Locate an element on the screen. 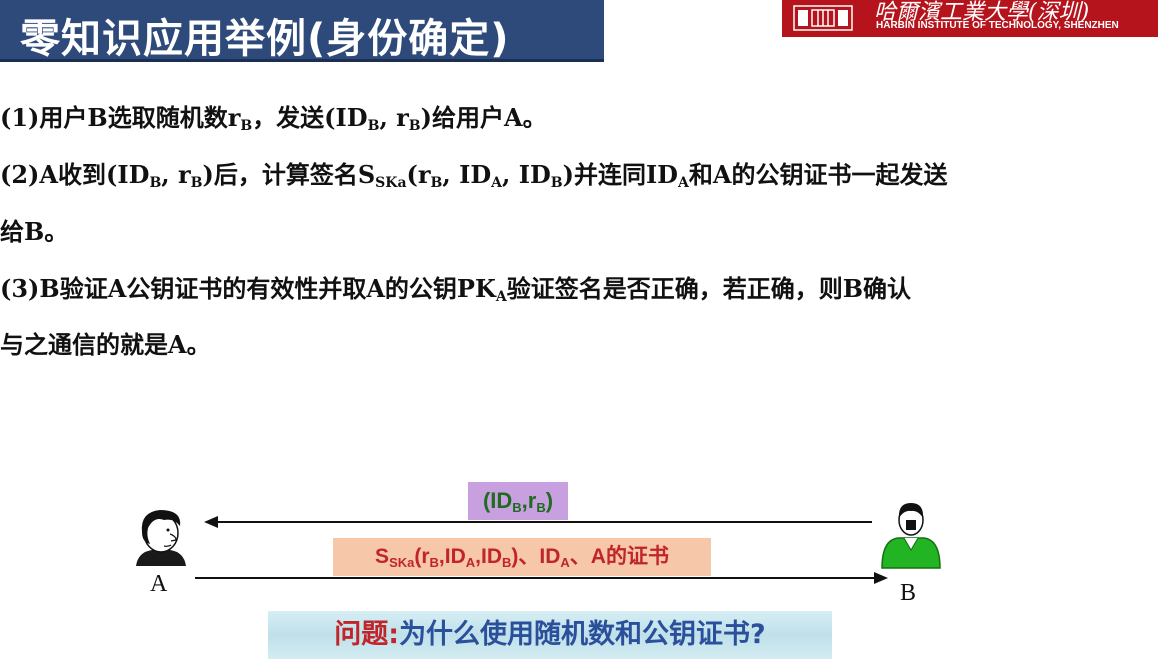  label-b: B is located at coordinates (908, 593).